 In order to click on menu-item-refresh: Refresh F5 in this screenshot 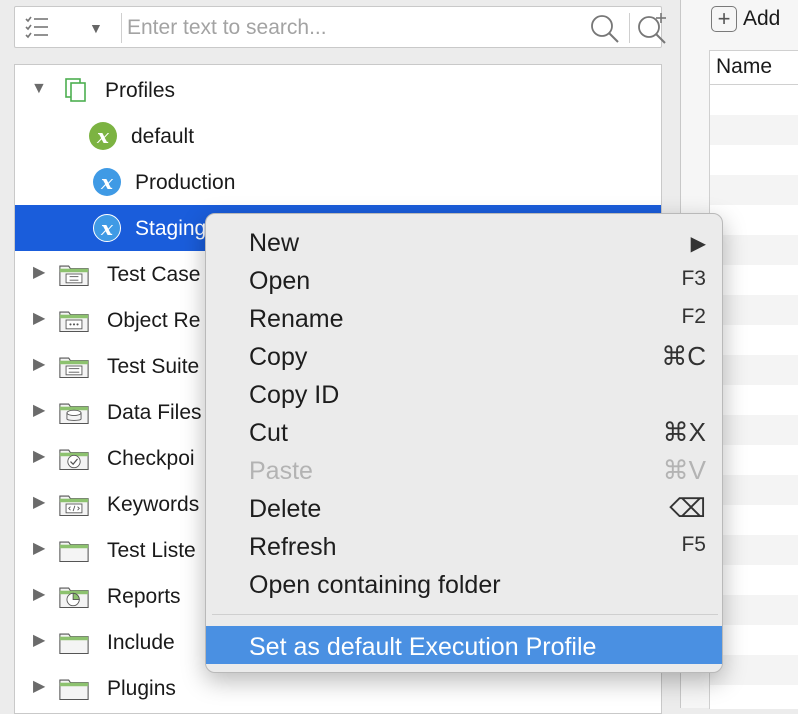, I will do `click(464, 545)`.